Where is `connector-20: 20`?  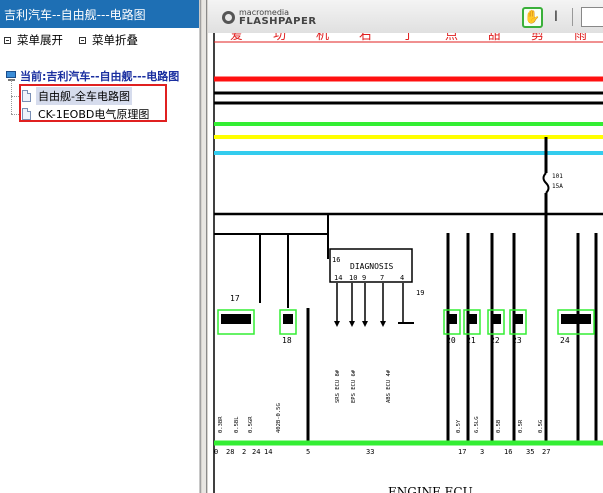
connector-20: 20 is located at coordinates (452, 327).